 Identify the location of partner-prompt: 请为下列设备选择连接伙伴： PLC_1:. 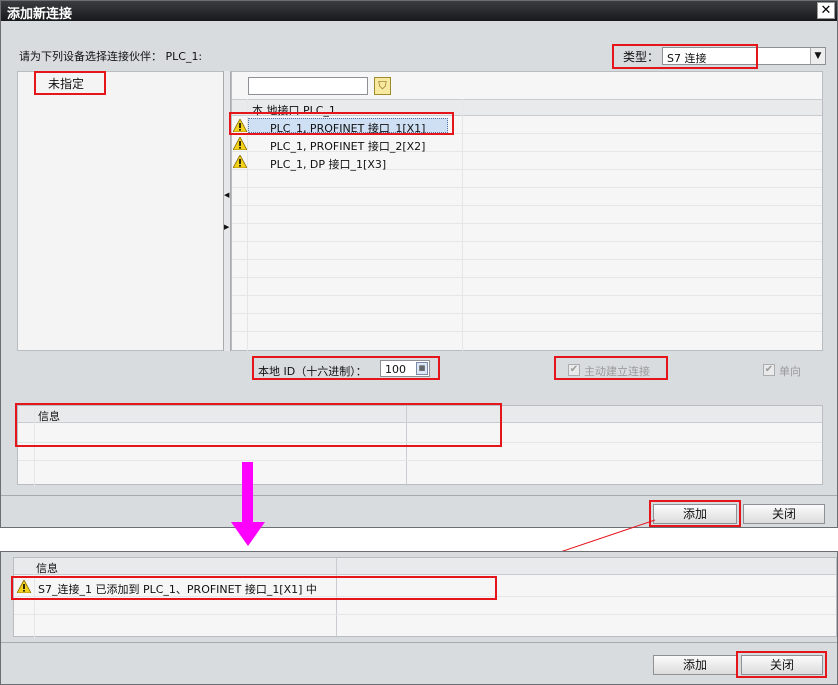
(111, 56).